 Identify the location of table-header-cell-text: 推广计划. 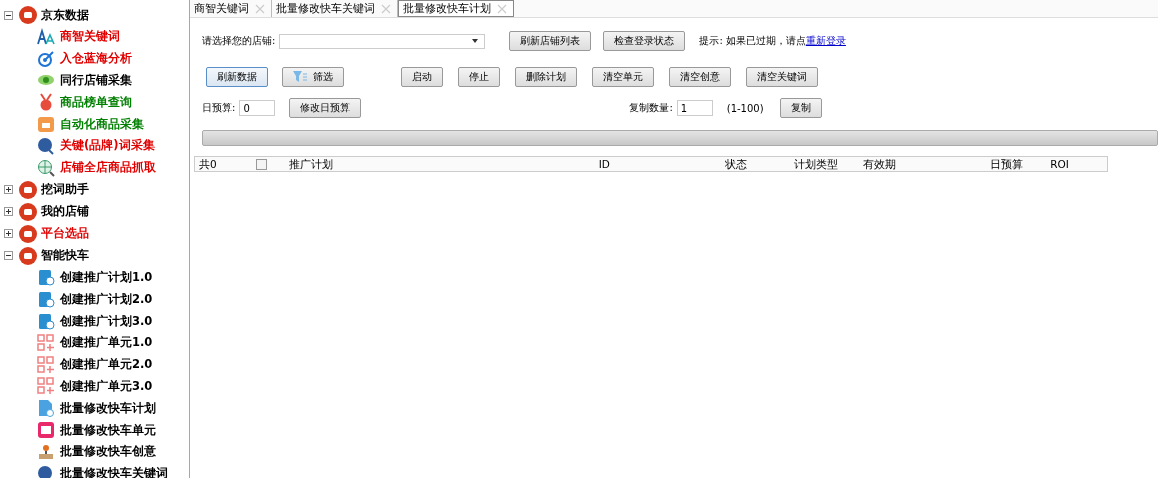
(310, 164).